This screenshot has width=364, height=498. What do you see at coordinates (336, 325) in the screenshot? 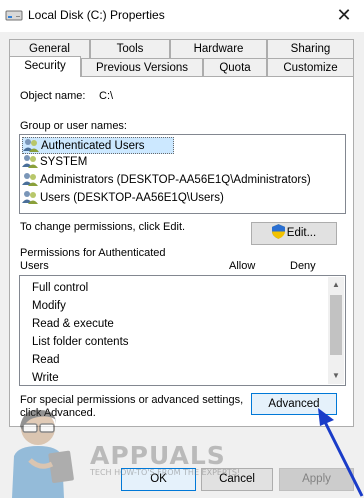
I see `scrollbar-thumb` at bounding box center [336, 325].